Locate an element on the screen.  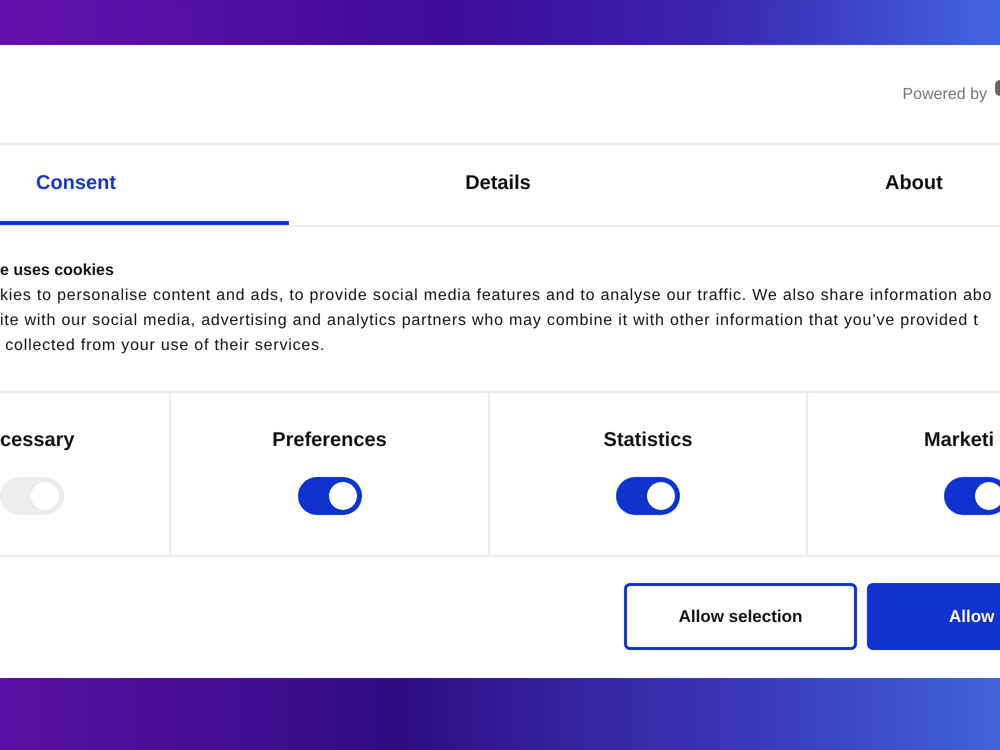
allow-selection-button: Allow selection is located at coordinates (740, 616).